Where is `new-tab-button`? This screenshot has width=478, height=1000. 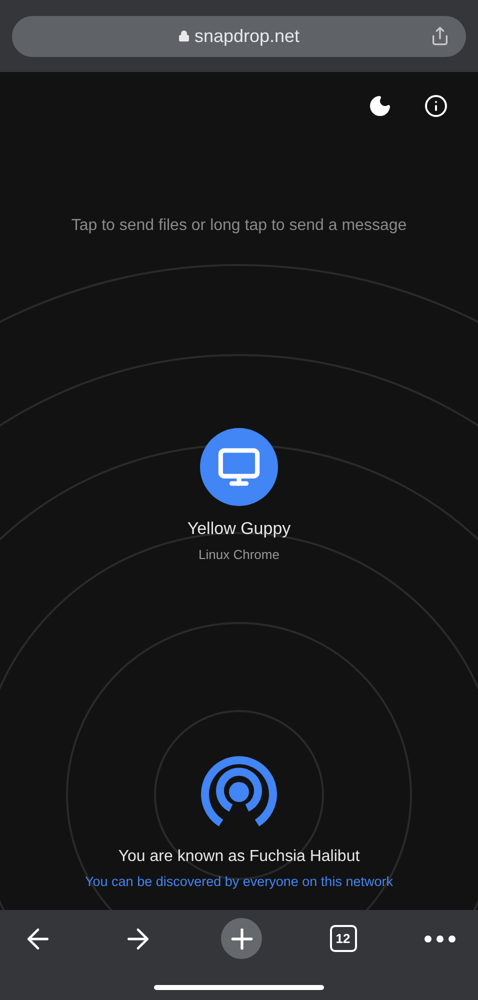 new-tab-button is located at coordinates (241, 938).